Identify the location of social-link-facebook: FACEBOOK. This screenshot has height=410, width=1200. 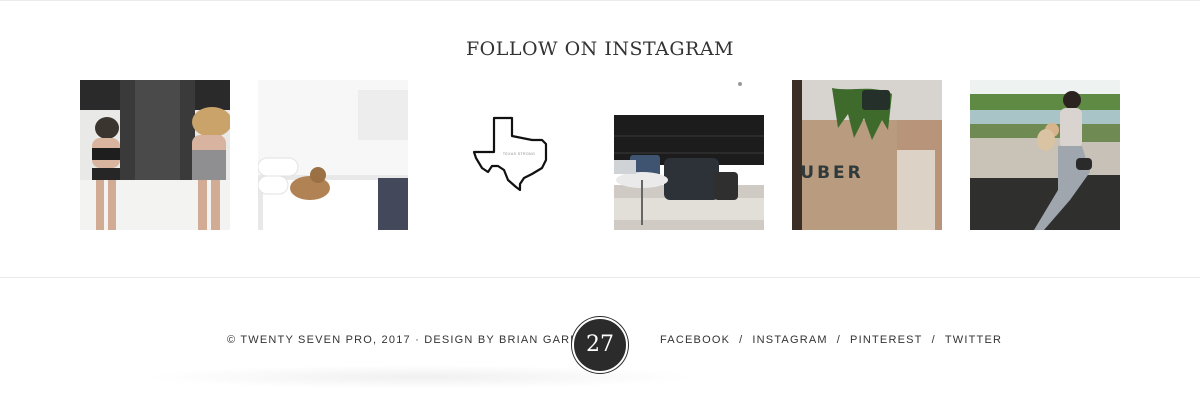
(695, 340).